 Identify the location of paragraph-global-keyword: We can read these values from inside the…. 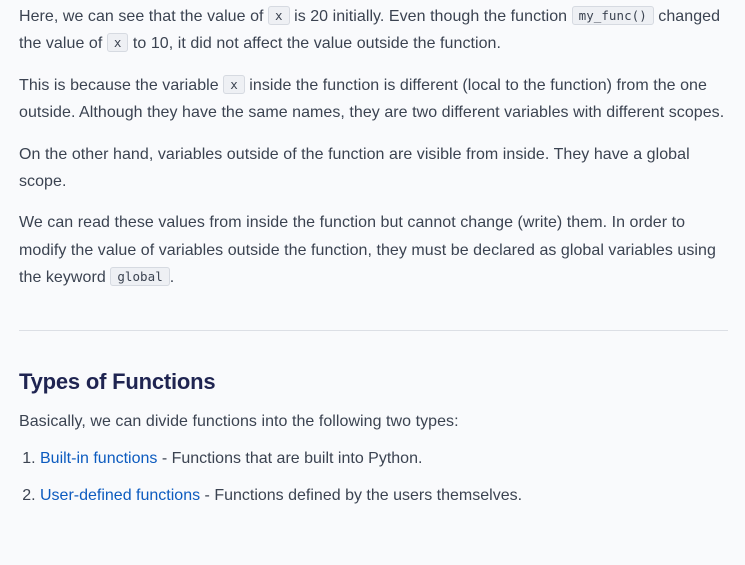
(373, 250).